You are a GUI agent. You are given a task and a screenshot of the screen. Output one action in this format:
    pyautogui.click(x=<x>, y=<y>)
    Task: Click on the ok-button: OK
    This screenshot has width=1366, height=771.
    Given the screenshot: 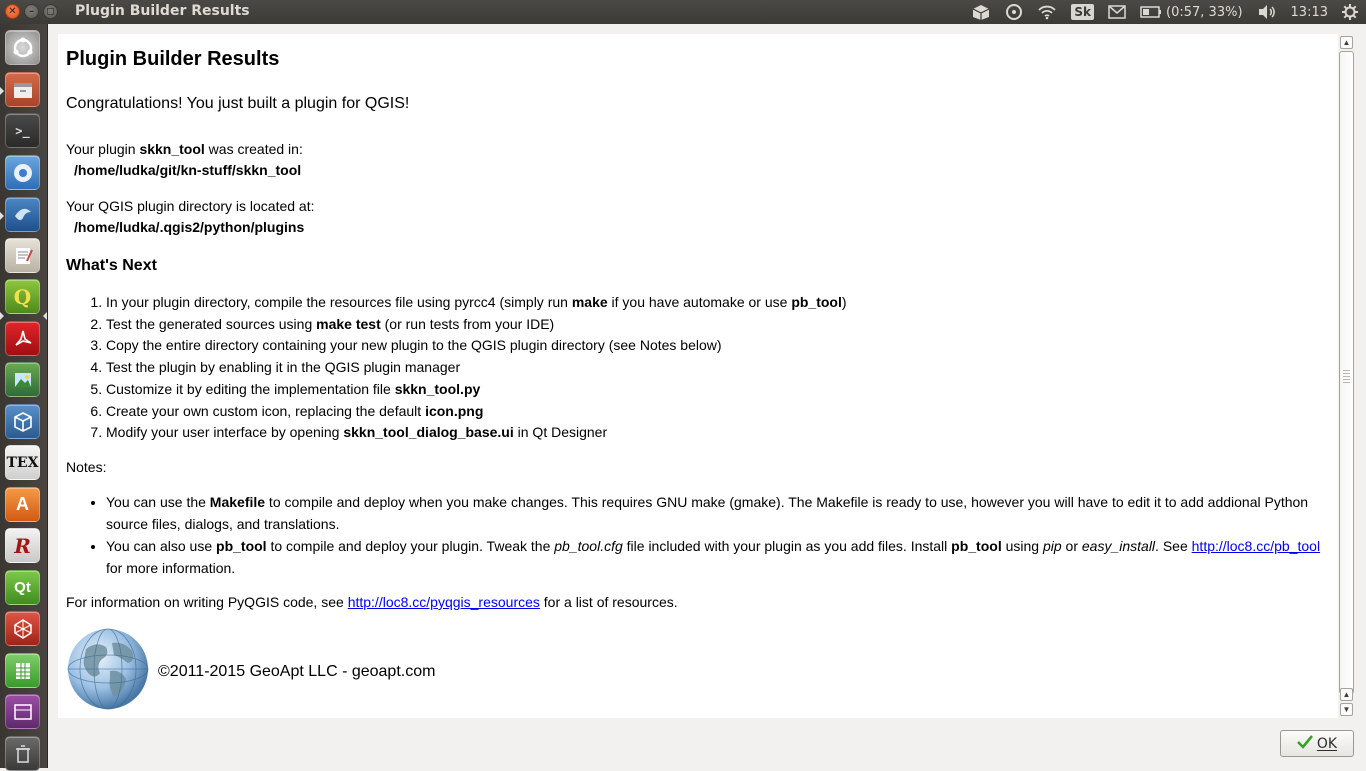 What is the action you would take?
    pyautogui.click(x=1317, y=743)
    